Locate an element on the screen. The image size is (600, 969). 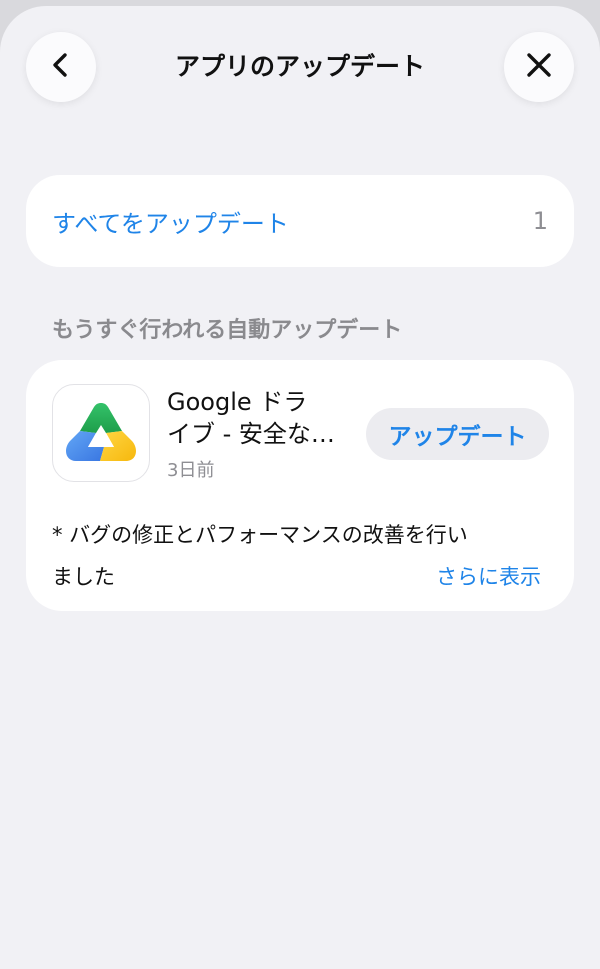
google-drive-app-icon is located at coordinates (101, 433).